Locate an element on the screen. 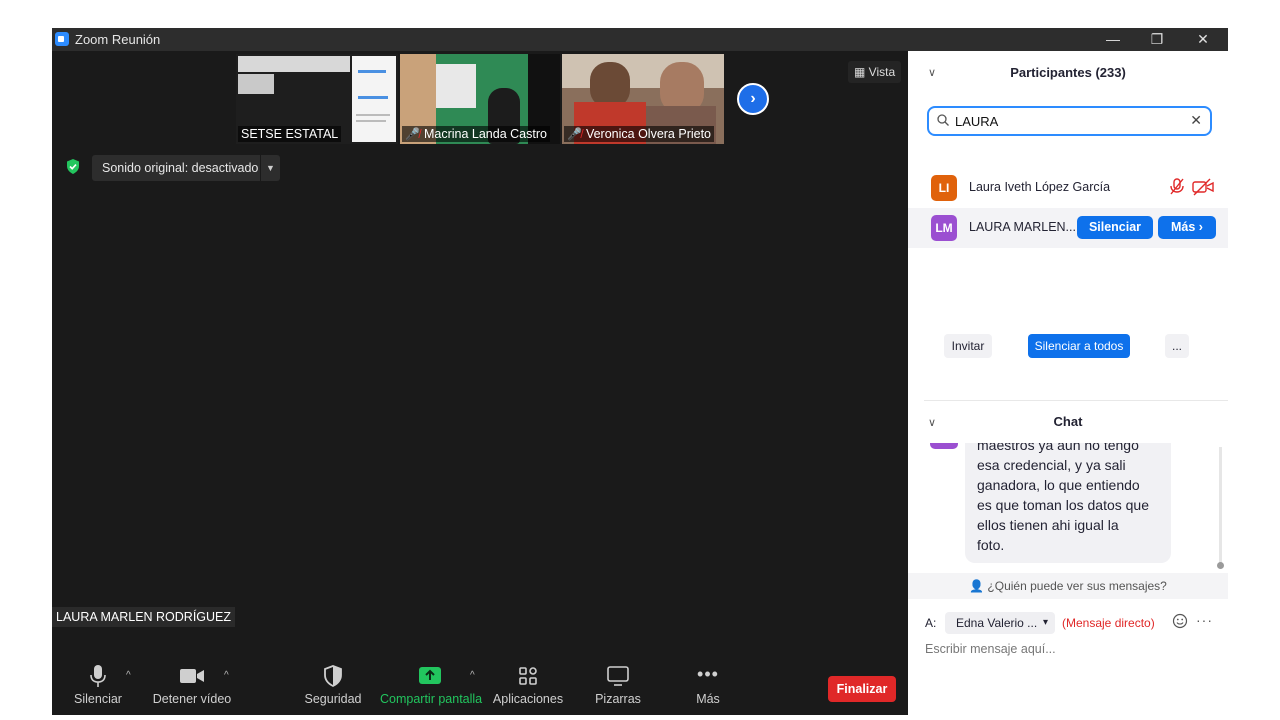 The height and width of the screenshot is (720, 1280). share-screen-button: Compartir pantalla is located at coordinates (431, 685).